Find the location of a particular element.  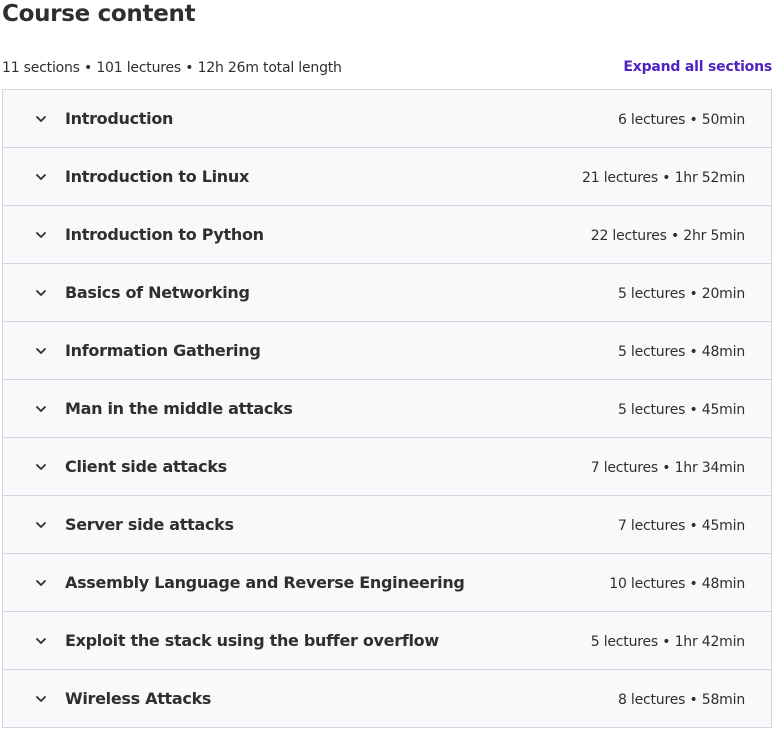

section-row: Introduction 6 lectures • 50min is located at coordinates (387, 119).